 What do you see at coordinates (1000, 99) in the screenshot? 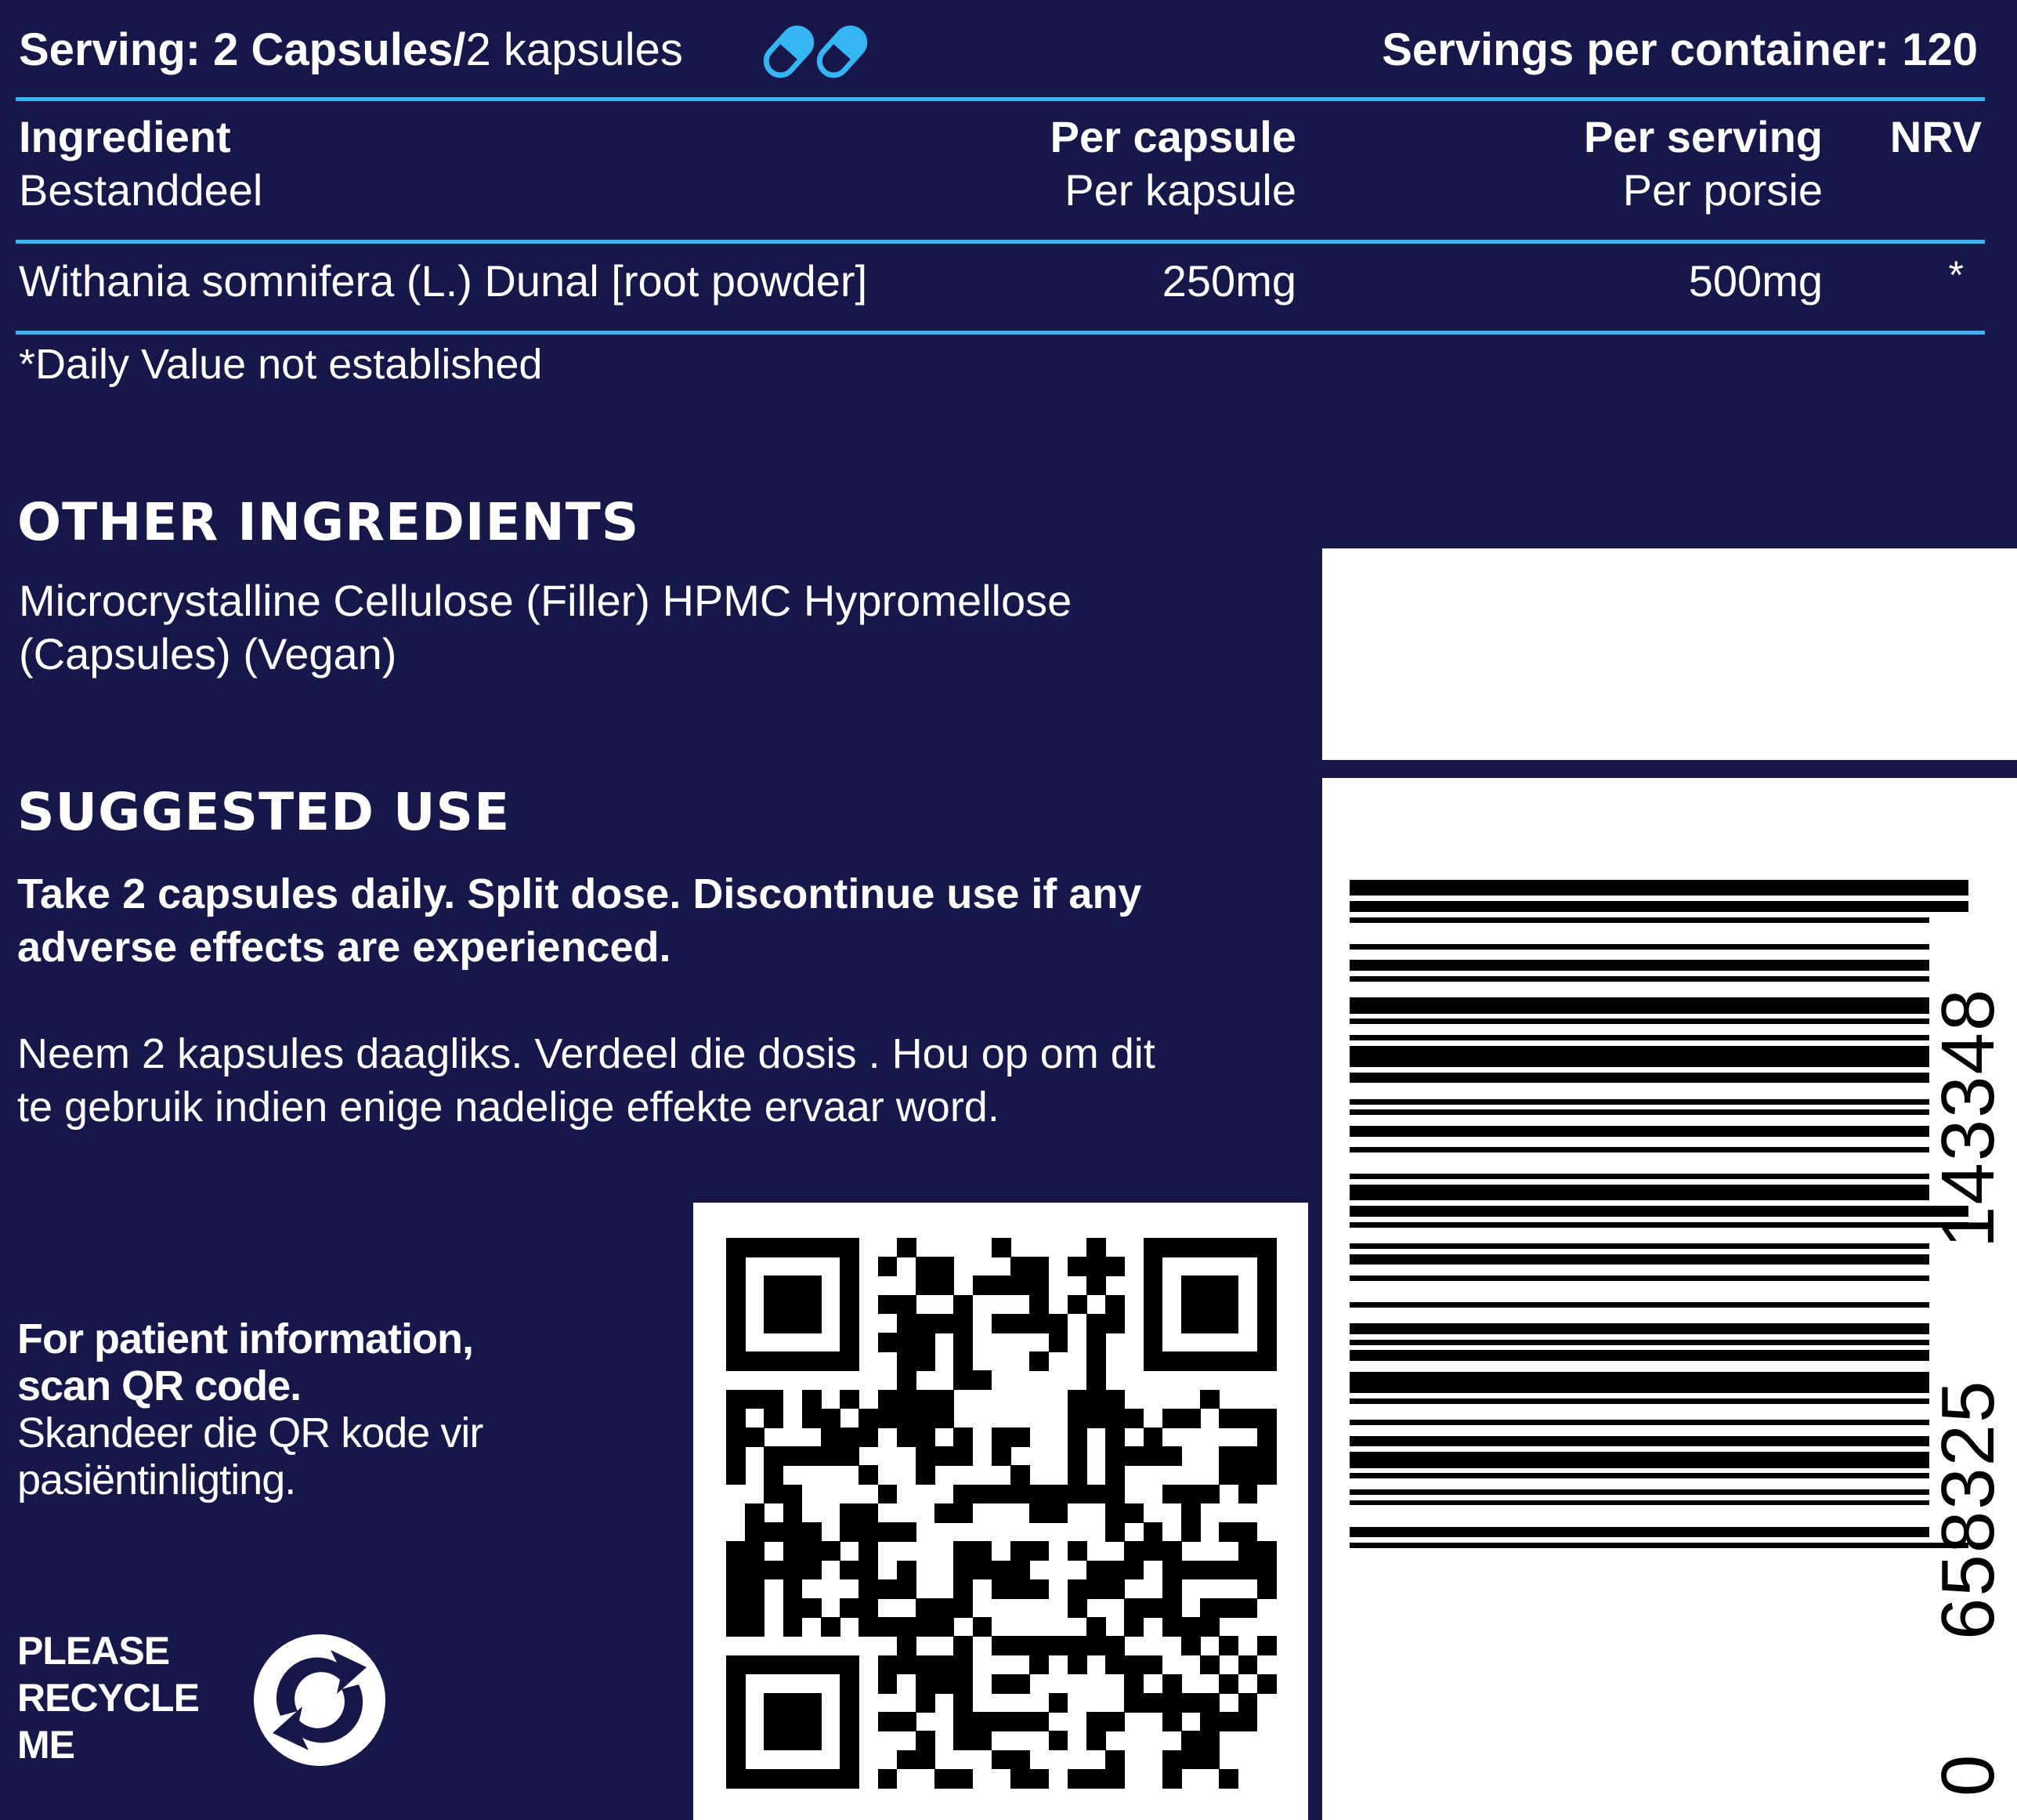
I see `header-rule` at bounding box center [1000, 99].